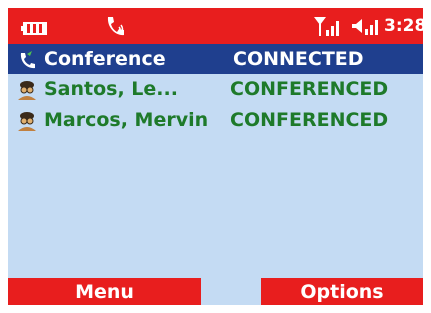 Image resolution: width=431 pixels, height=313 pixels. Describe the element at coordinates (215, 291) in the screenshot. I see `softkey-bar: Menu Options` at that location.